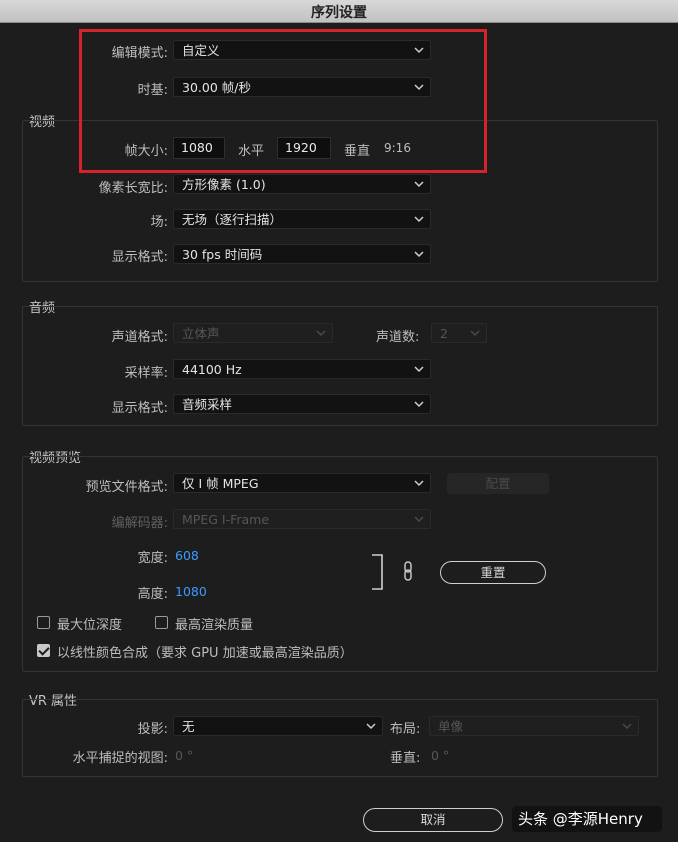 This screenshot has height=842, width=678. Describe the element at coordinates (405, 758) in the screenshot. I see `v-fov-label: 垂直:` at that location.